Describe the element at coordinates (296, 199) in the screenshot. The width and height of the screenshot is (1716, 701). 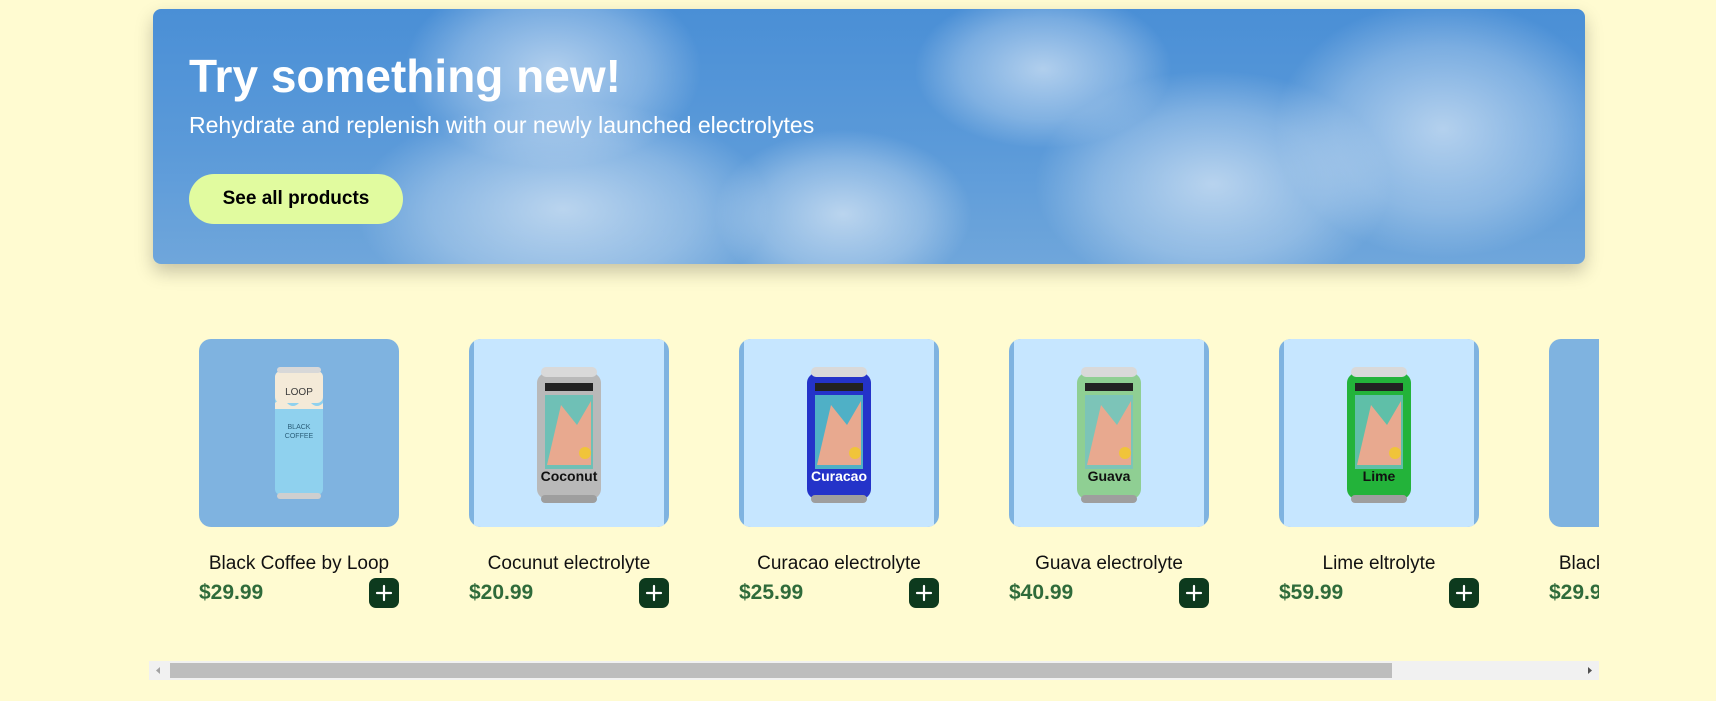
I see `see-all-products-button: See all products` at that location.